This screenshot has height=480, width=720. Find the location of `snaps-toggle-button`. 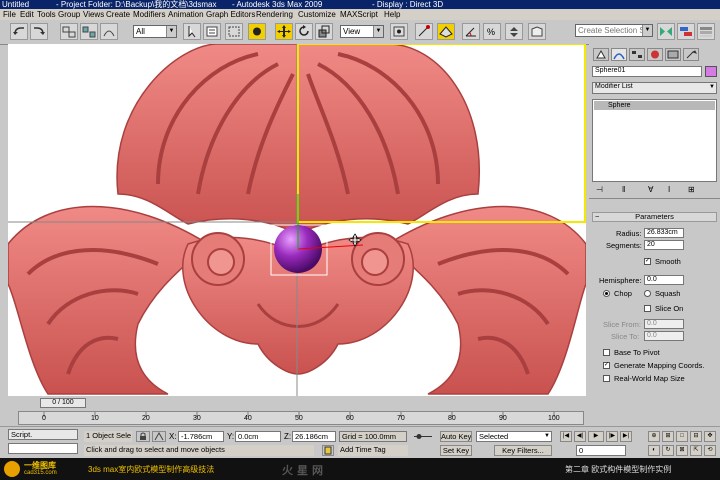

snaps-toggle-button is located at coordinates (446, 31).